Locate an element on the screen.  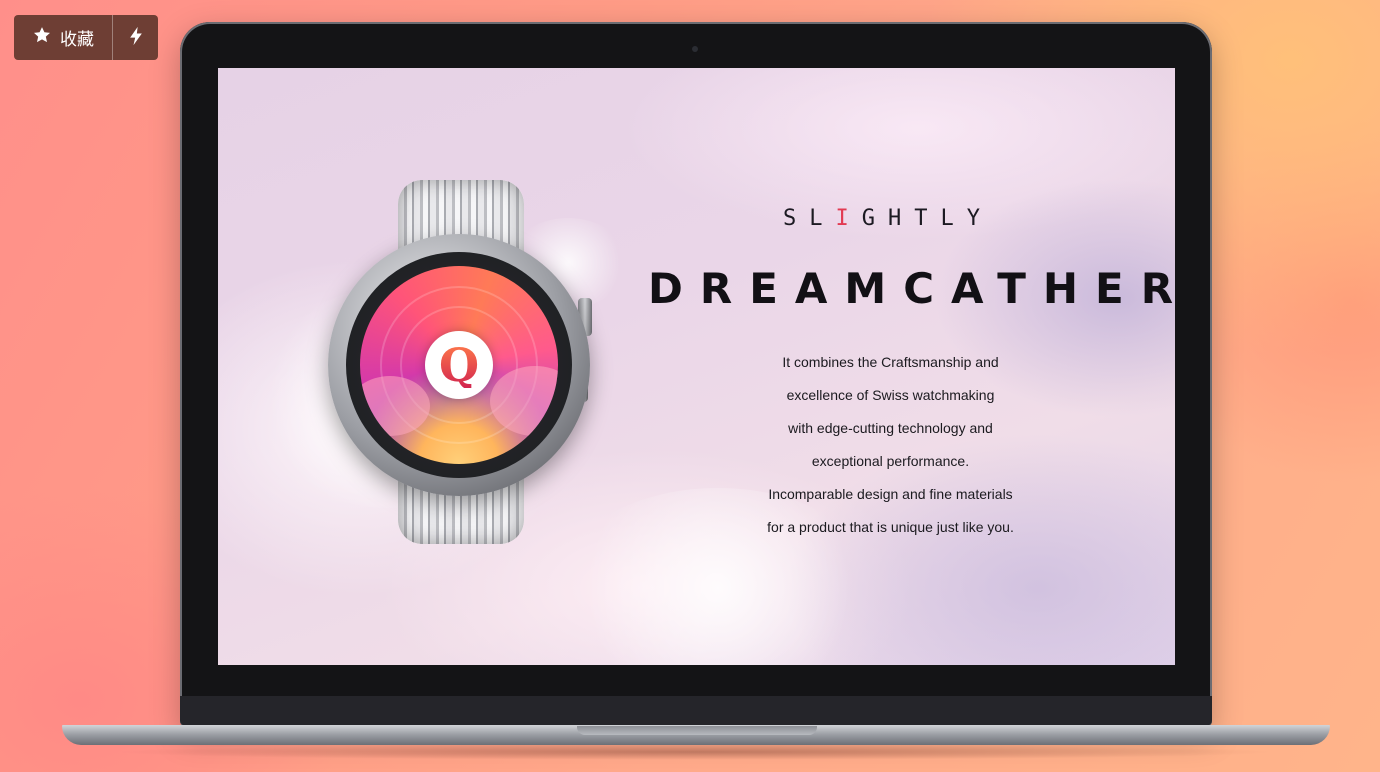
quick-action-button is located at coordinates (135, 37).